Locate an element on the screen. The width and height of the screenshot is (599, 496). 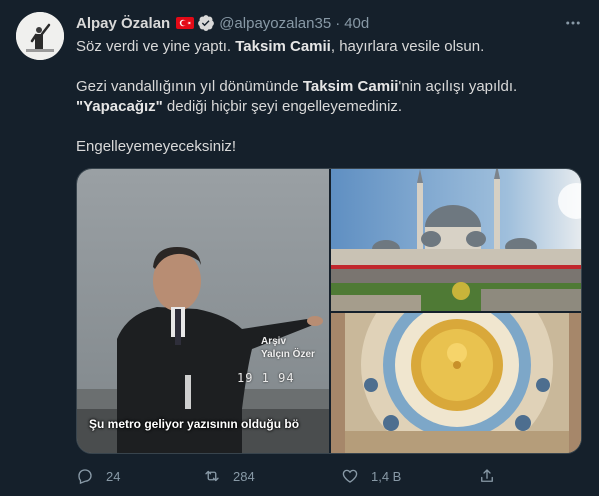
reply-count: 24 is located at coordinates (113, 476).